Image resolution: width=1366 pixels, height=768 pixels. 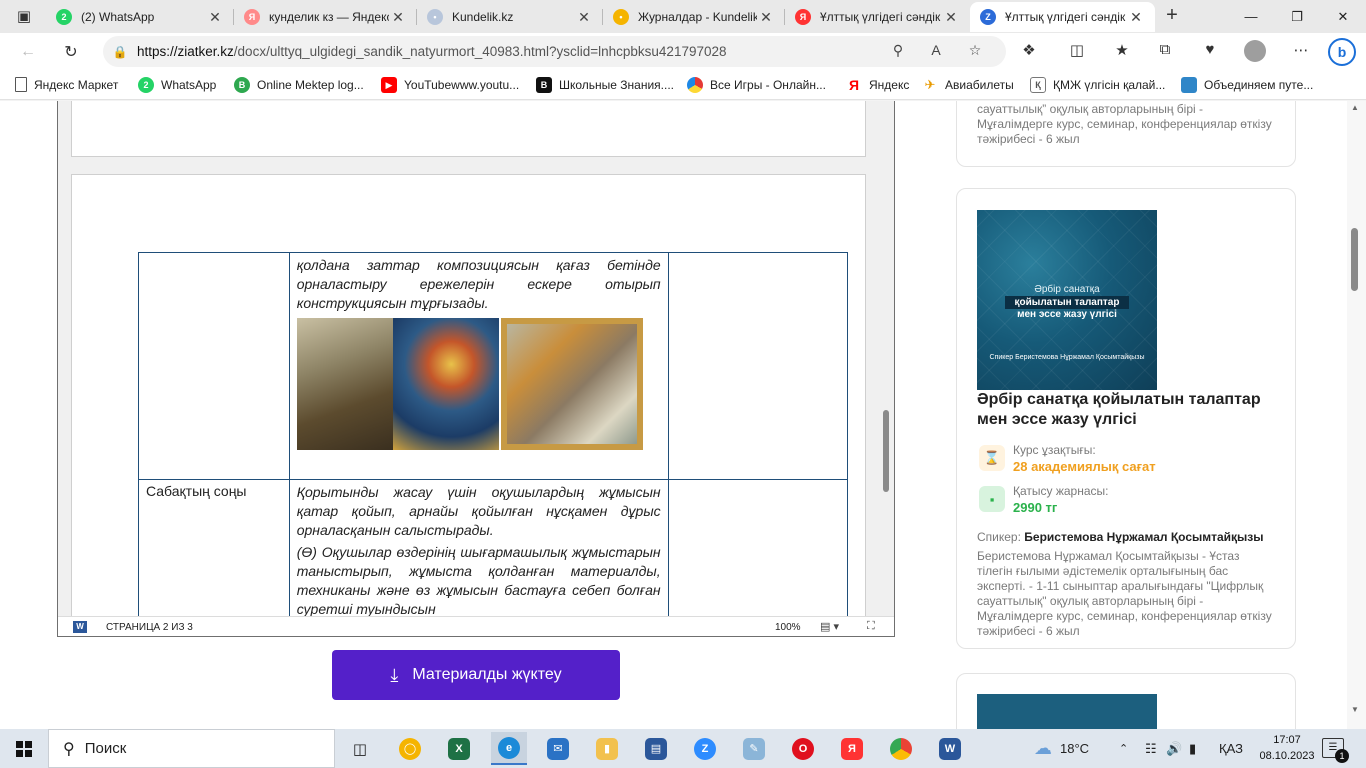 What do you see at coordinates (325, 17) in the screenshot?
I see `tab-yandex-search: Я кунделик кз — Яндекс ✕` at bounding box center [325, 17].